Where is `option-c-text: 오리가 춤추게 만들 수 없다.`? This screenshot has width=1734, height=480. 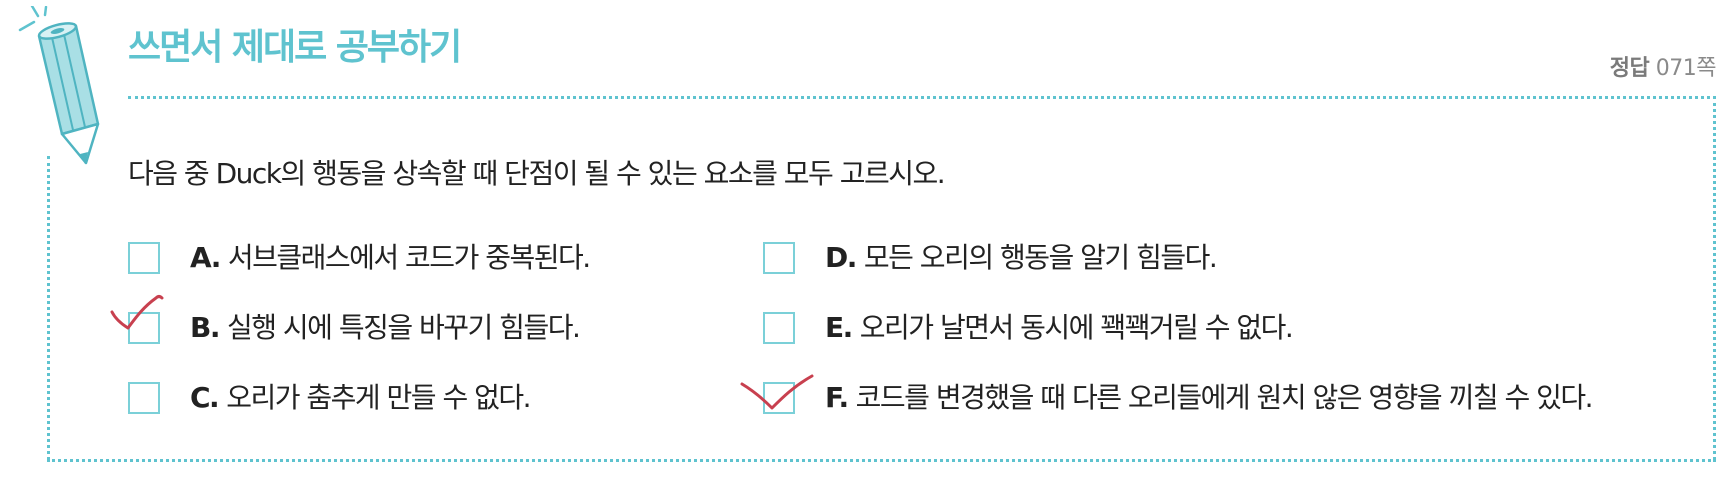 option-c-text: 오리가 춤추게 만들 수 없다. is located at coordinates (378, 397).